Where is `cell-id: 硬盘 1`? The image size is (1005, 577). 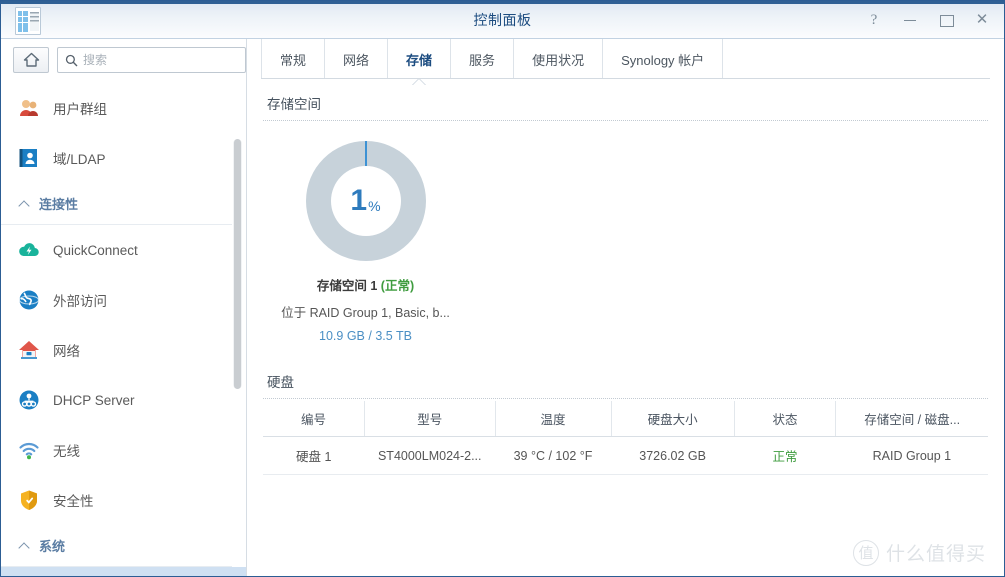 cell-id: 硬盘 1 is located at coordinates (314, 455).